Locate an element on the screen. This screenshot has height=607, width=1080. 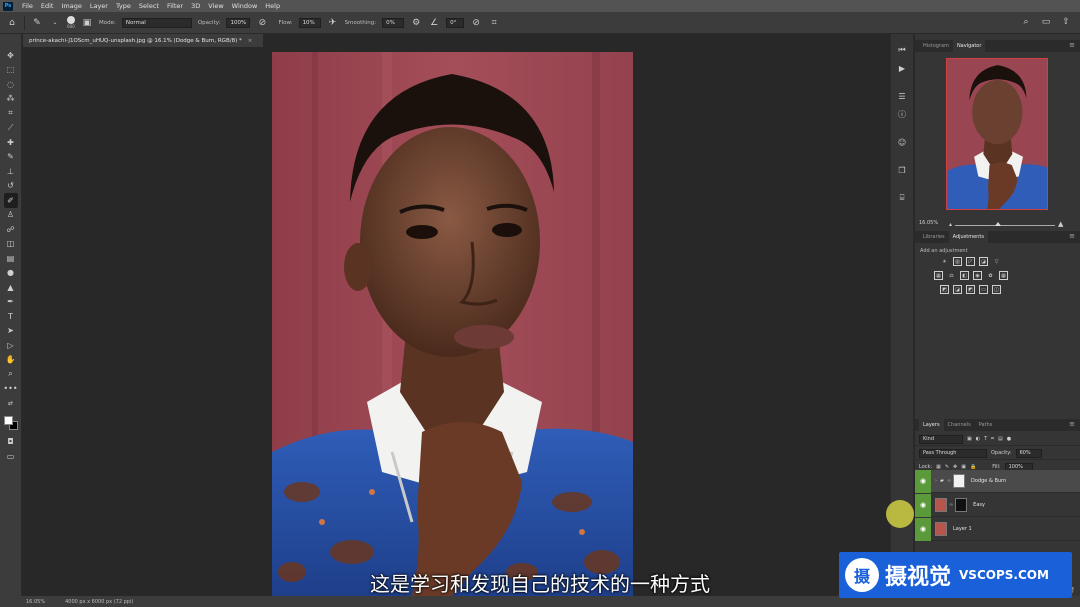
tab-adjustments: Adjustments is located at coordinates (968, 237).